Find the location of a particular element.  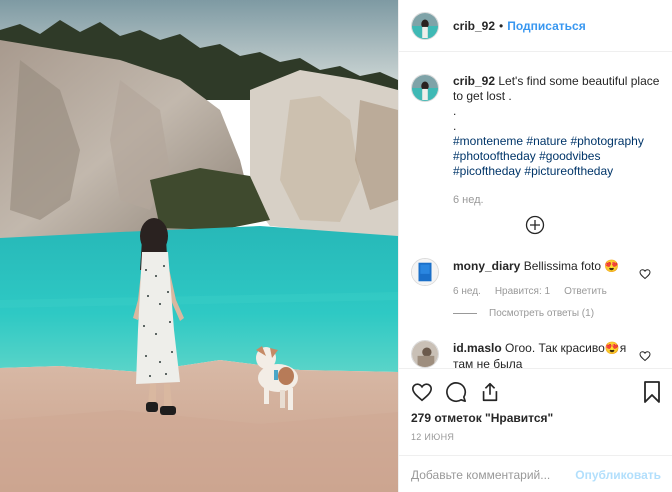

comment-input is located at coordinates (493, 474).